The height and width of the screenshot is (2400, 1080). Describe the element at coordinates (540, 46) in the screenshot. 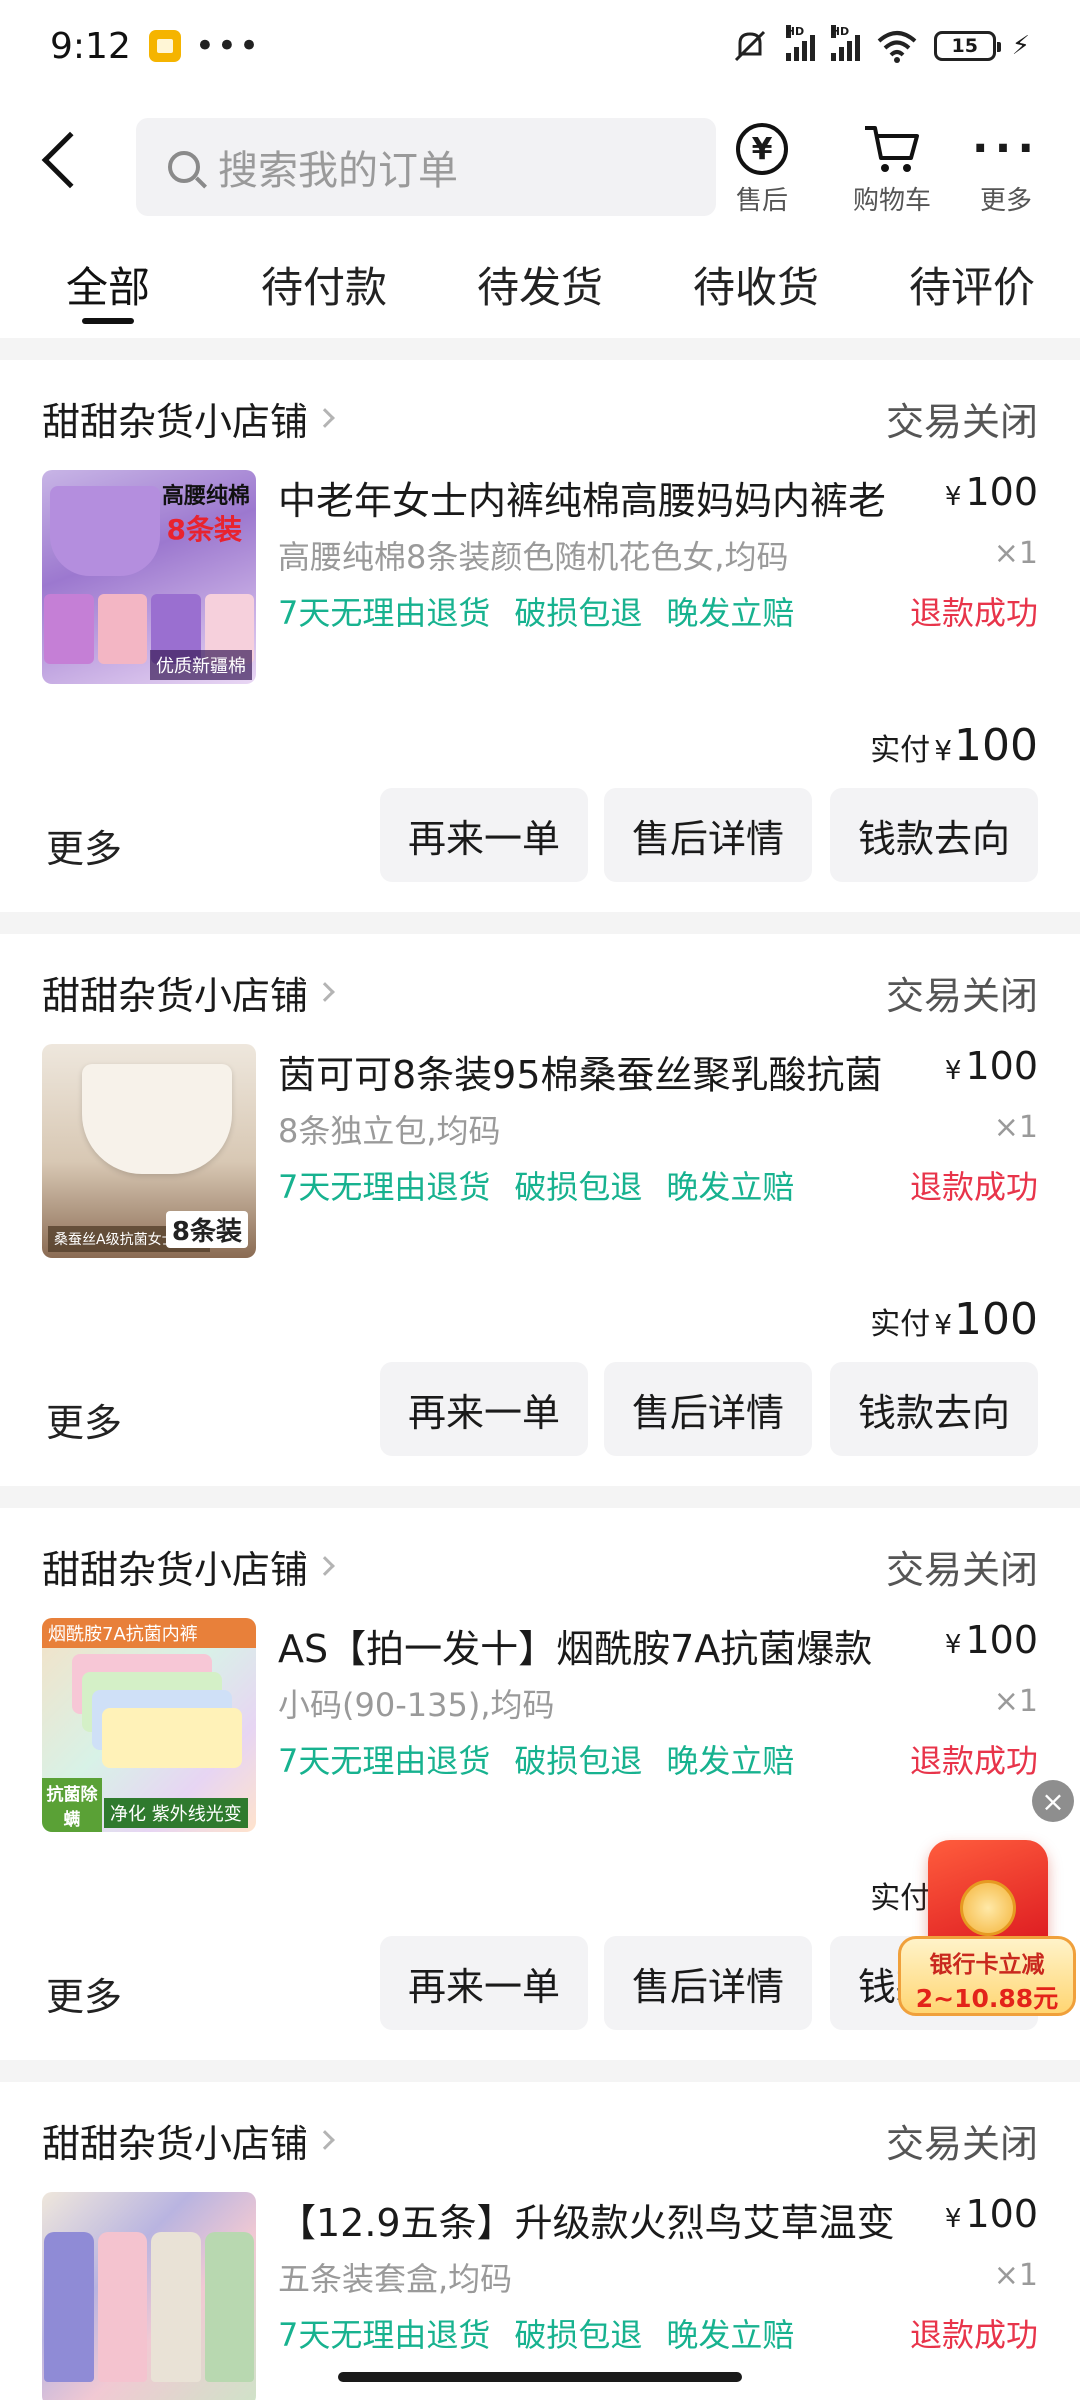

I see `status-bar: 9:12 ••• HD HD 15 ⚡` at that location.